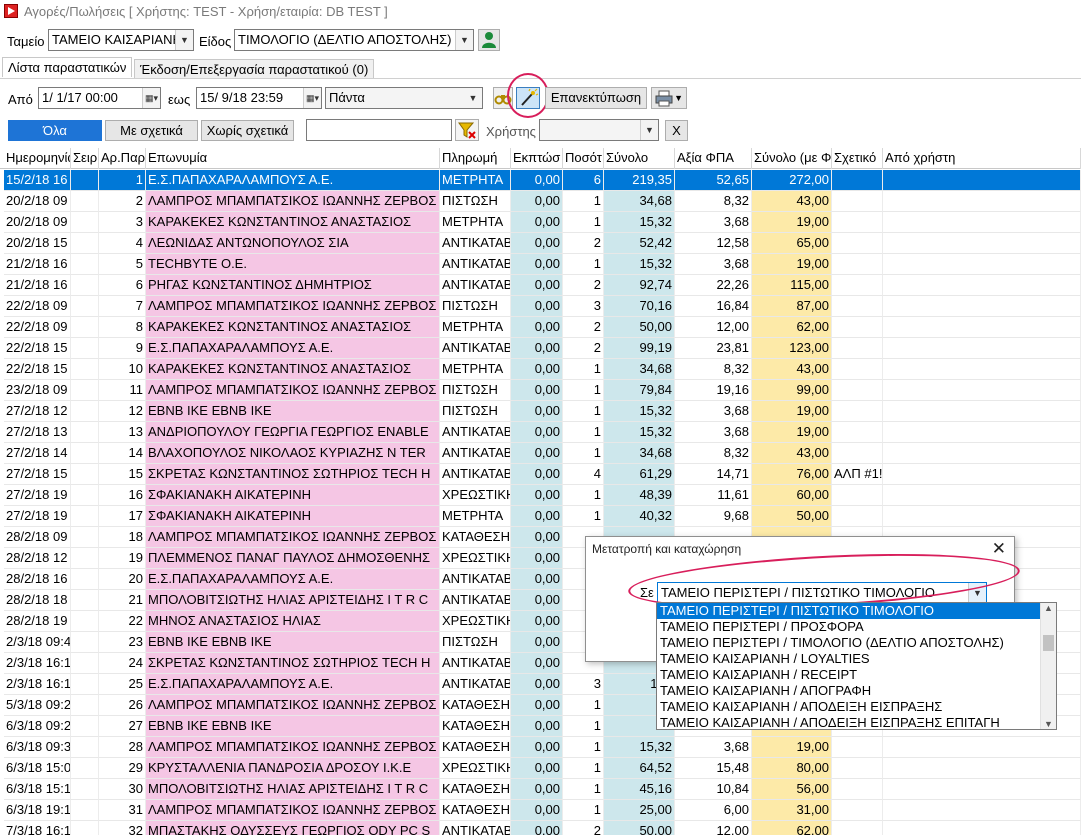 This screenshot has height=835, width=1081. Describe the element at coordinates (639, 285) in the screenshot. I see `table-cell: 92,74` at that location.